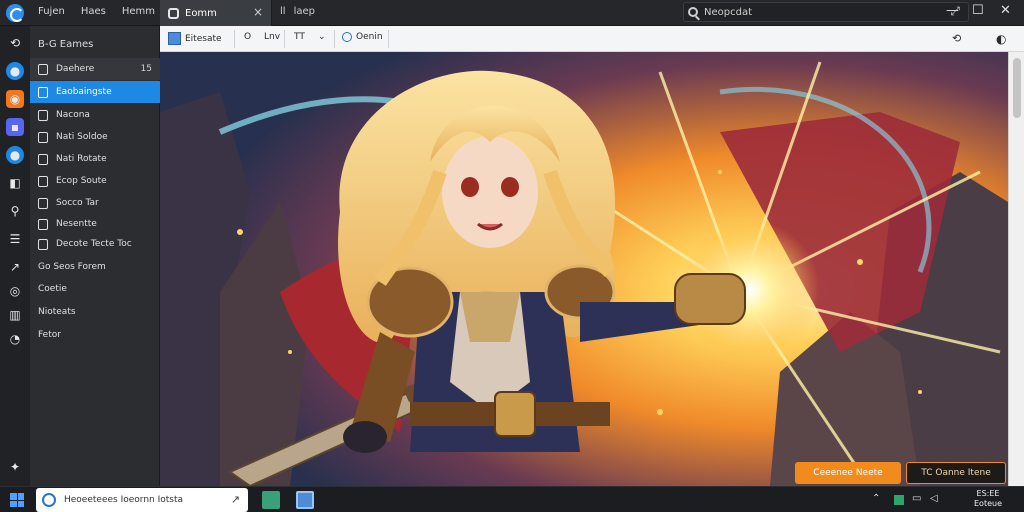  I want to click on sidebar-item: Nati Rotate, so click(95, 159).